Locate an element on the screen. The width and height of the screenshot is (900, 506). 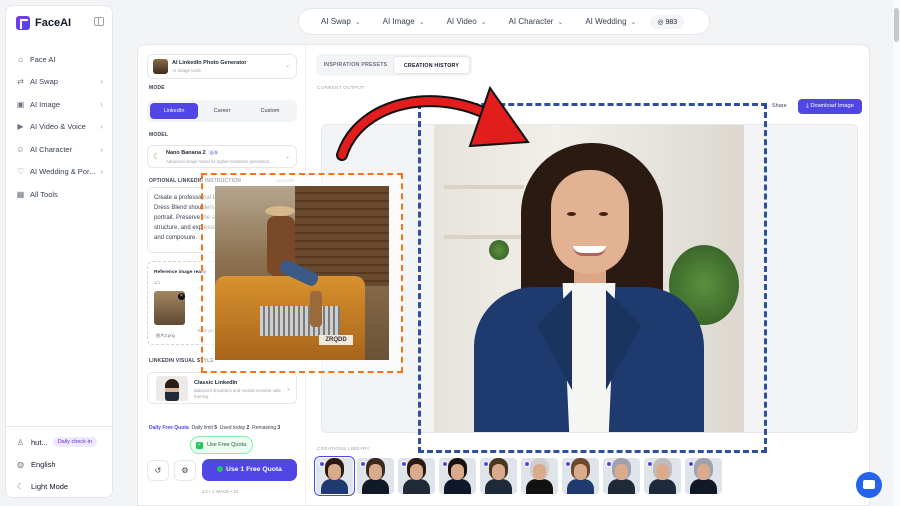
scrollbar-thumb is located at coordinates (896, 25).